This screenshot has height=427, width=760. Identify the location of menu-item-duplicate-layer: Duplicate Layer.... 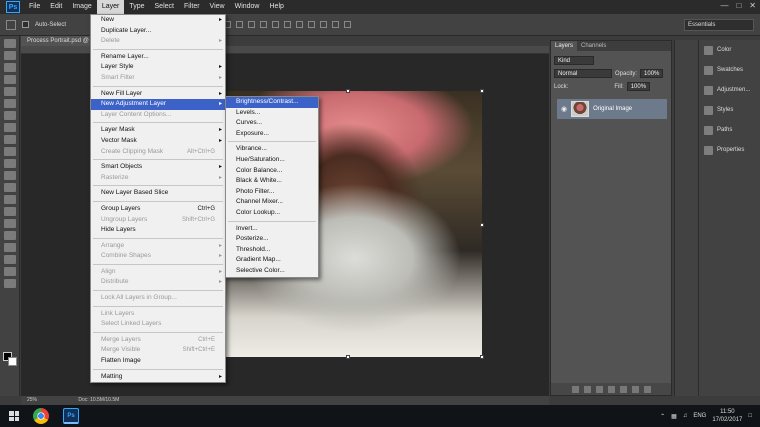
(158, 31).